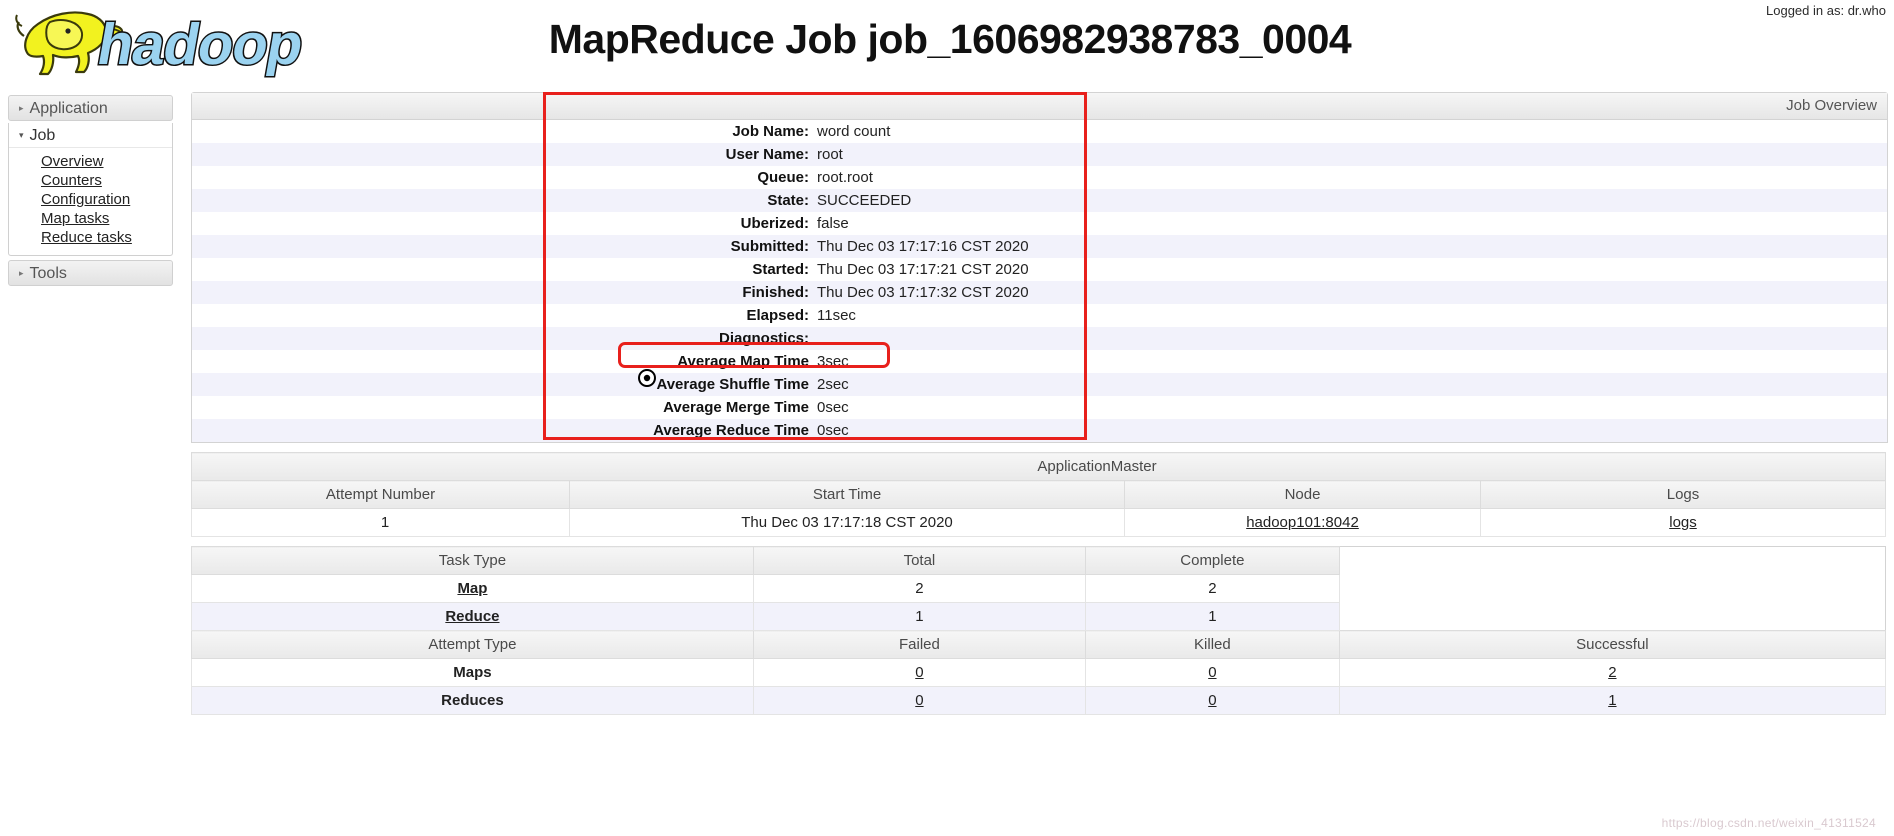 Image resolution: width=1894 pixels, height=836 pixels. What do you see at coordinates (775, 292) in the screenshot?
I see `row-label: Finished:` at bounding box center [775, 292].